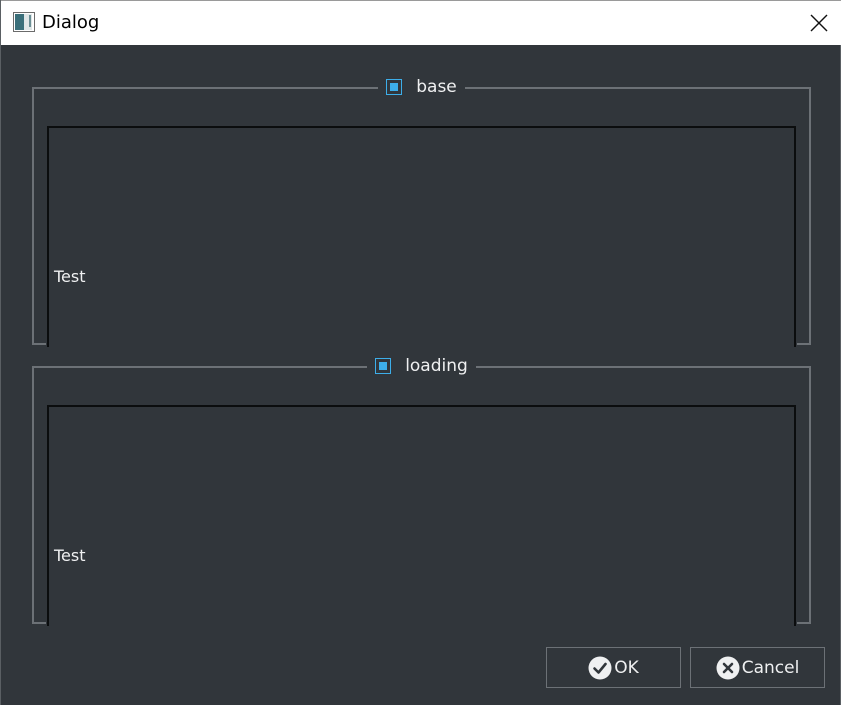 This screenshot has height=705, width=841. I want to click on close-button, so click(818, 23).